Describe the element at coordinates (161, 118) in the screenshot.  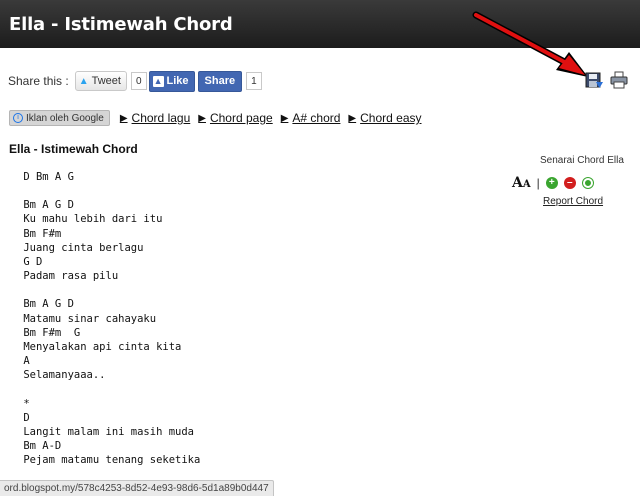
I see `ad-link-label: Chord lagu` at that location.